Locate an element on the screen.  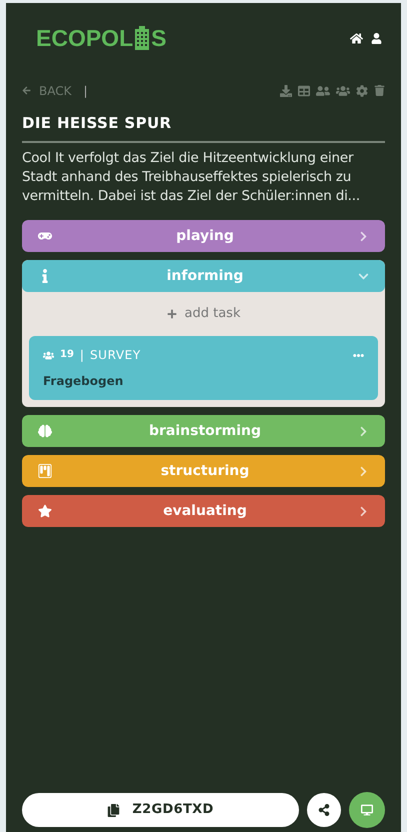
monitor-icon is located at coordinates (367, 810).